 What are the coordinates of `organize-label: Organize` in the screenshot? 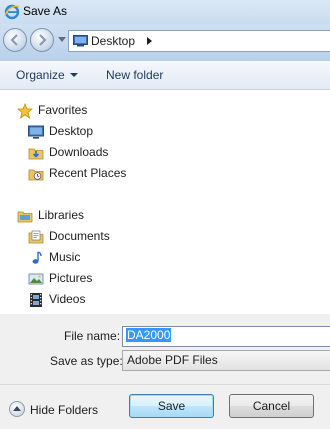 It's located at (40, 75).